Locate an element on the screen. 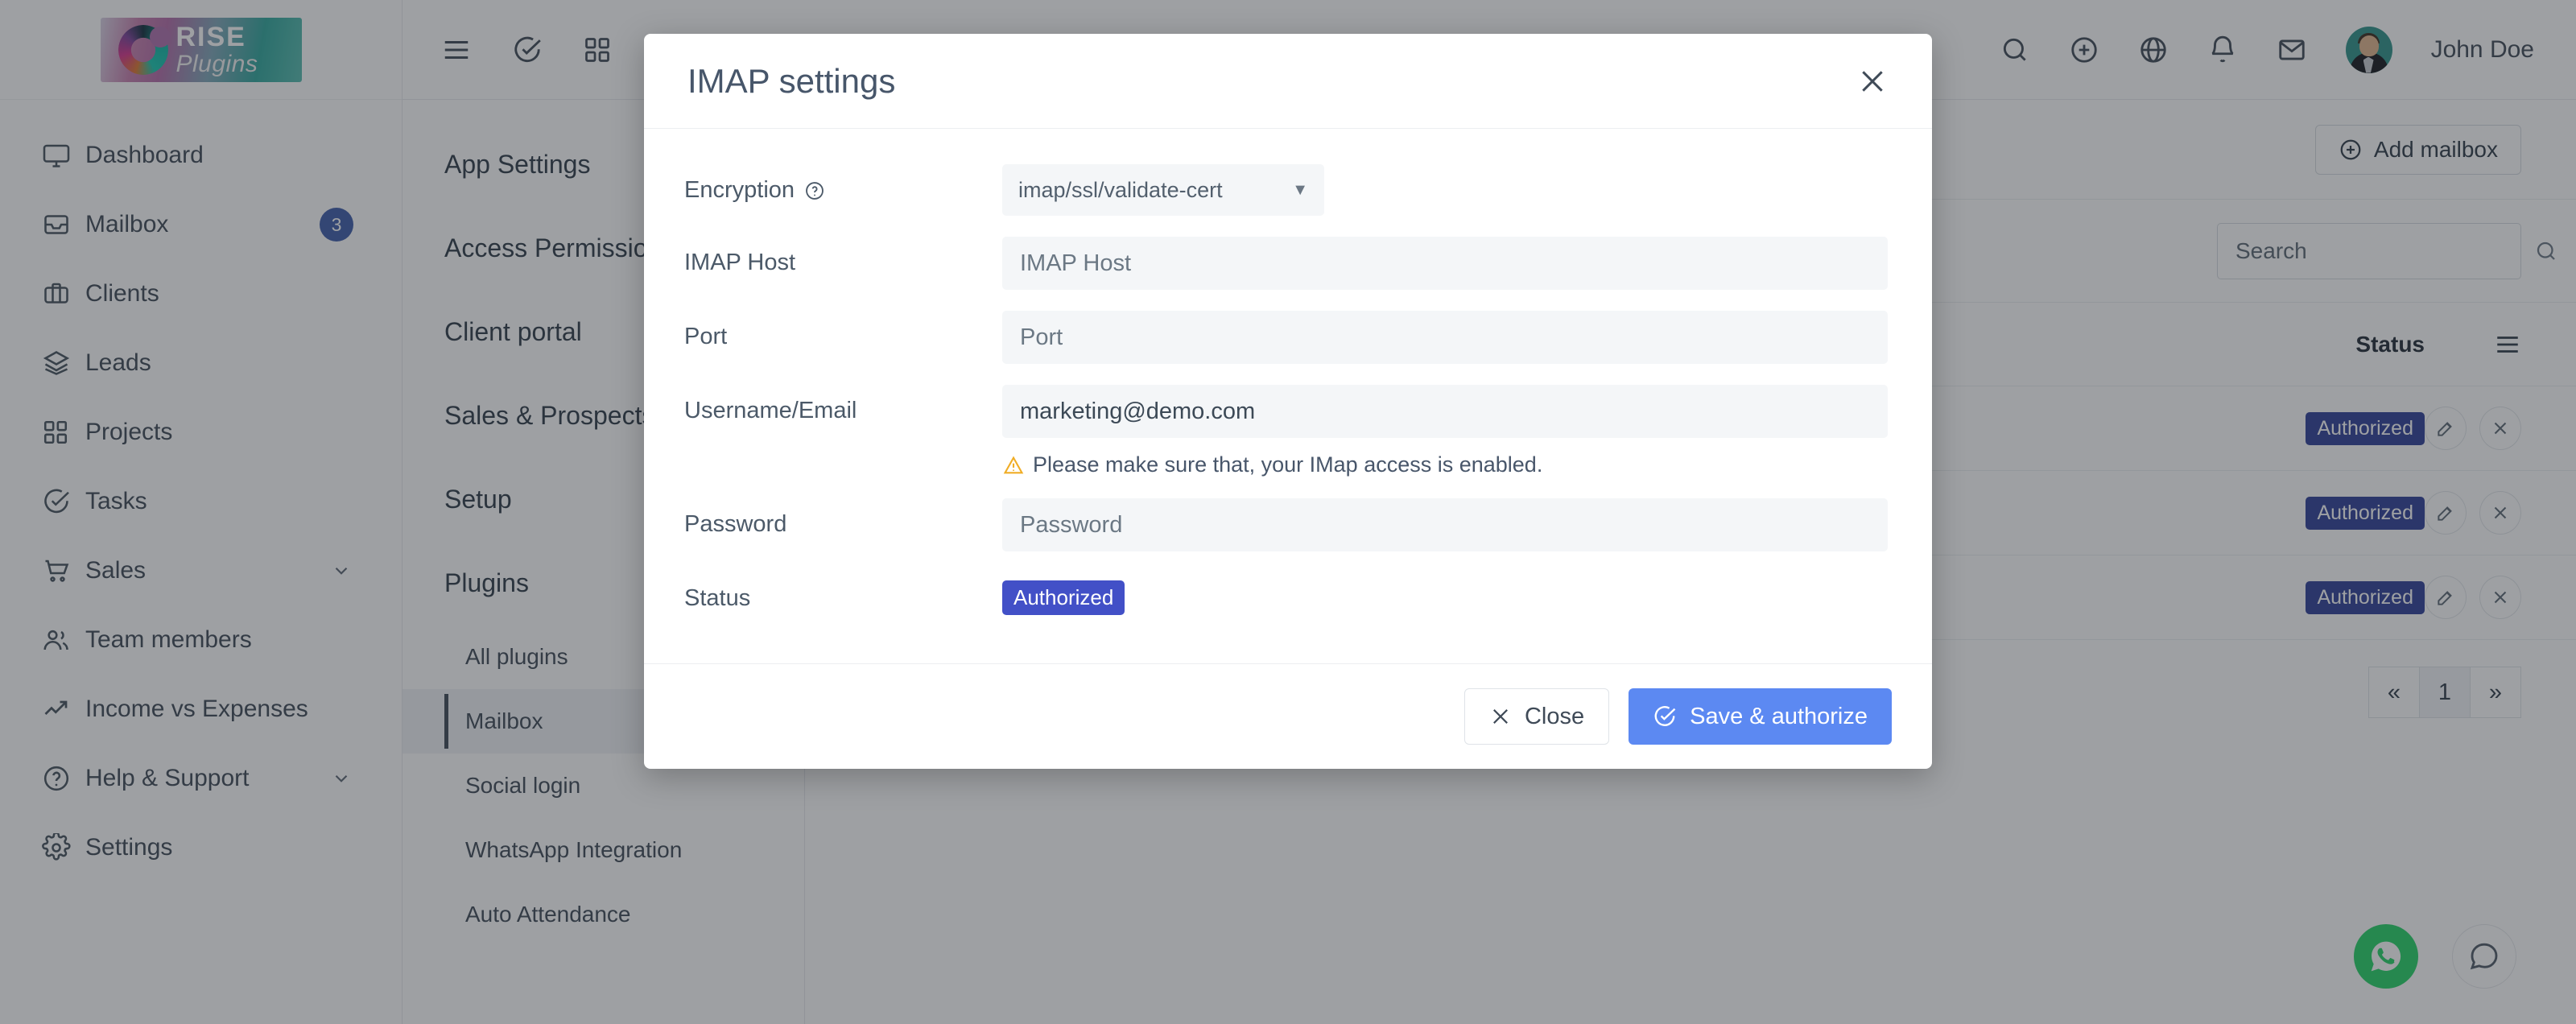 The width and height of the screenshot is (2576, 1024). field-row-status: Status Authorized is located at coordinates (1288, 593).